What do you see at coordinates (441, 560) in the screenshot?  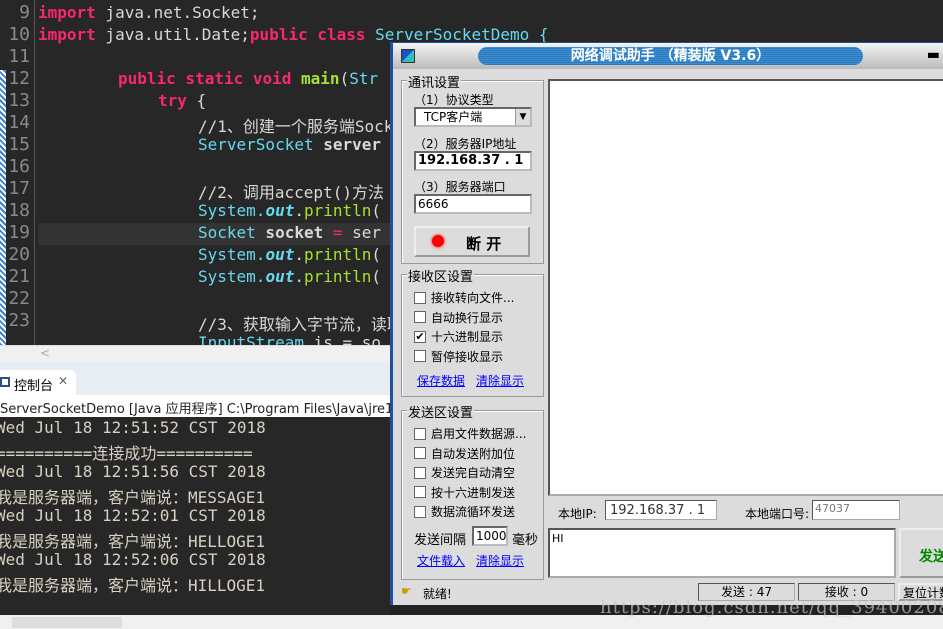 I see `load-file-link: 文件载入` at bounding box center [441, 560].